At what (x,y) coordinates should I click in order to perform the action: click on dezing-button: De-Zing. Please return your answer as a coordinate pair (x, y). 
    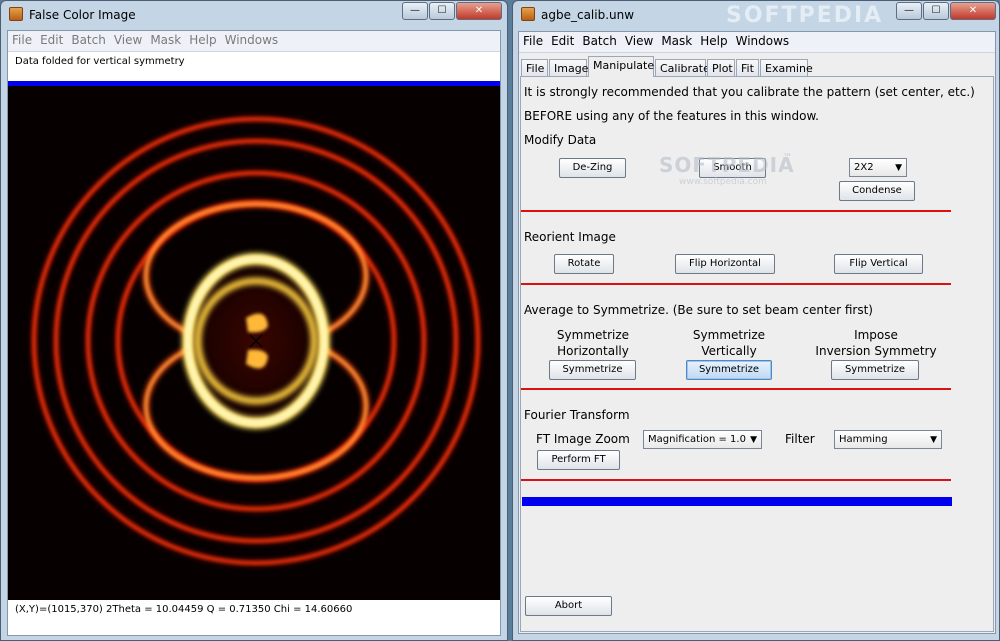
    Looking at the image, I should click on (592, 168).